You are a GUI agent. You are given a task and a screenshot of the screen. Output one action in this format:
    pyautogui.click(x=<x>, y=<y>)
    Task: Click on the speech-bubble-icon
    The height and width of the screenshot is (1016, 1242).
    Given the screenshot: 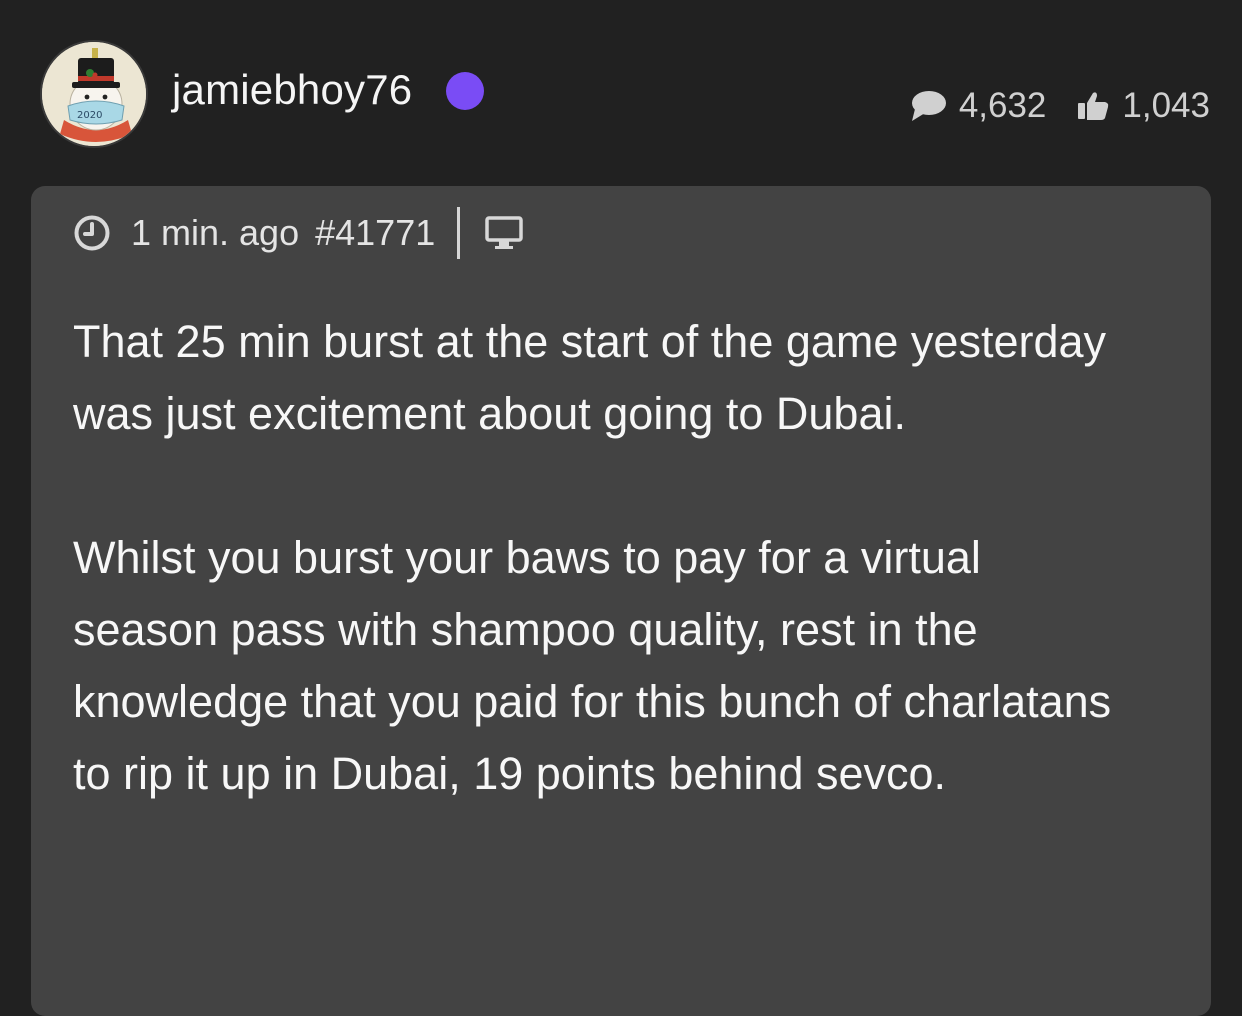 What is the action you would take?
    pyautogui.click(x=928, y=106)
    